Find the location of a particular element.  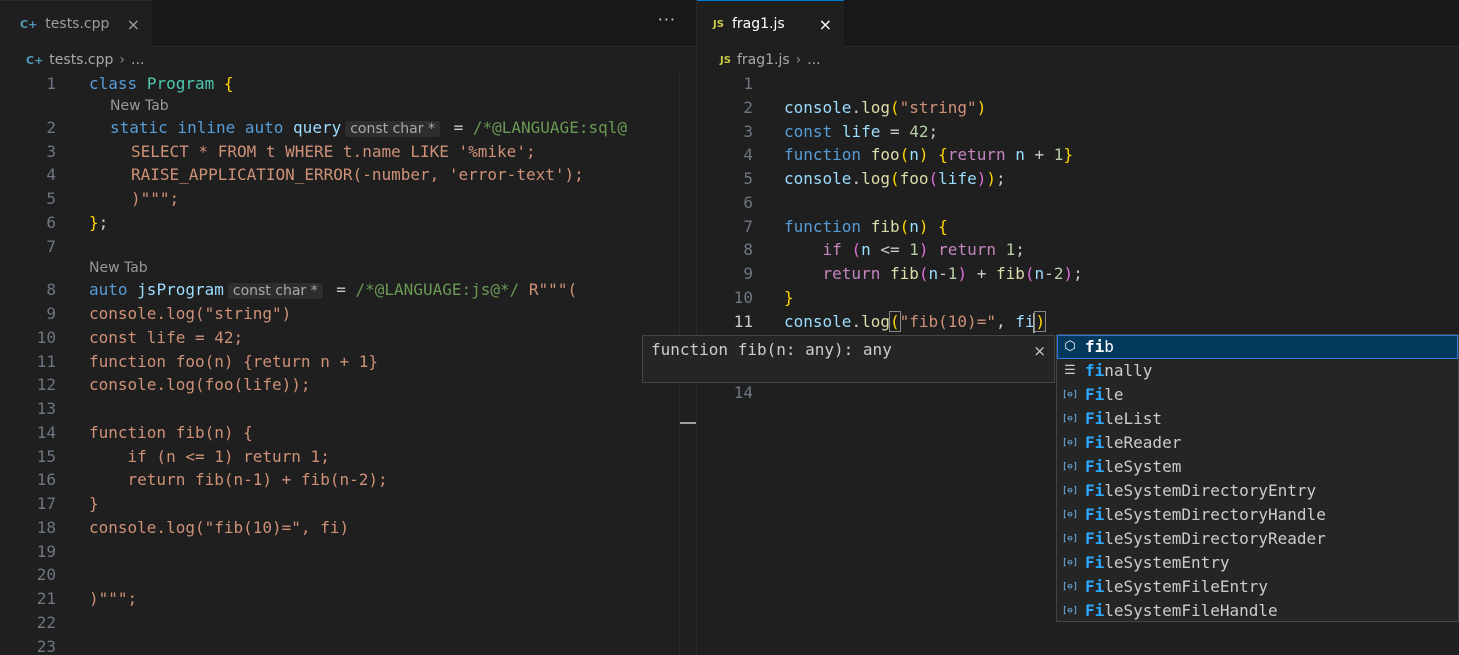

signature-hover-widget: function fib(n: any): any × is located at coordinates (848, 359).